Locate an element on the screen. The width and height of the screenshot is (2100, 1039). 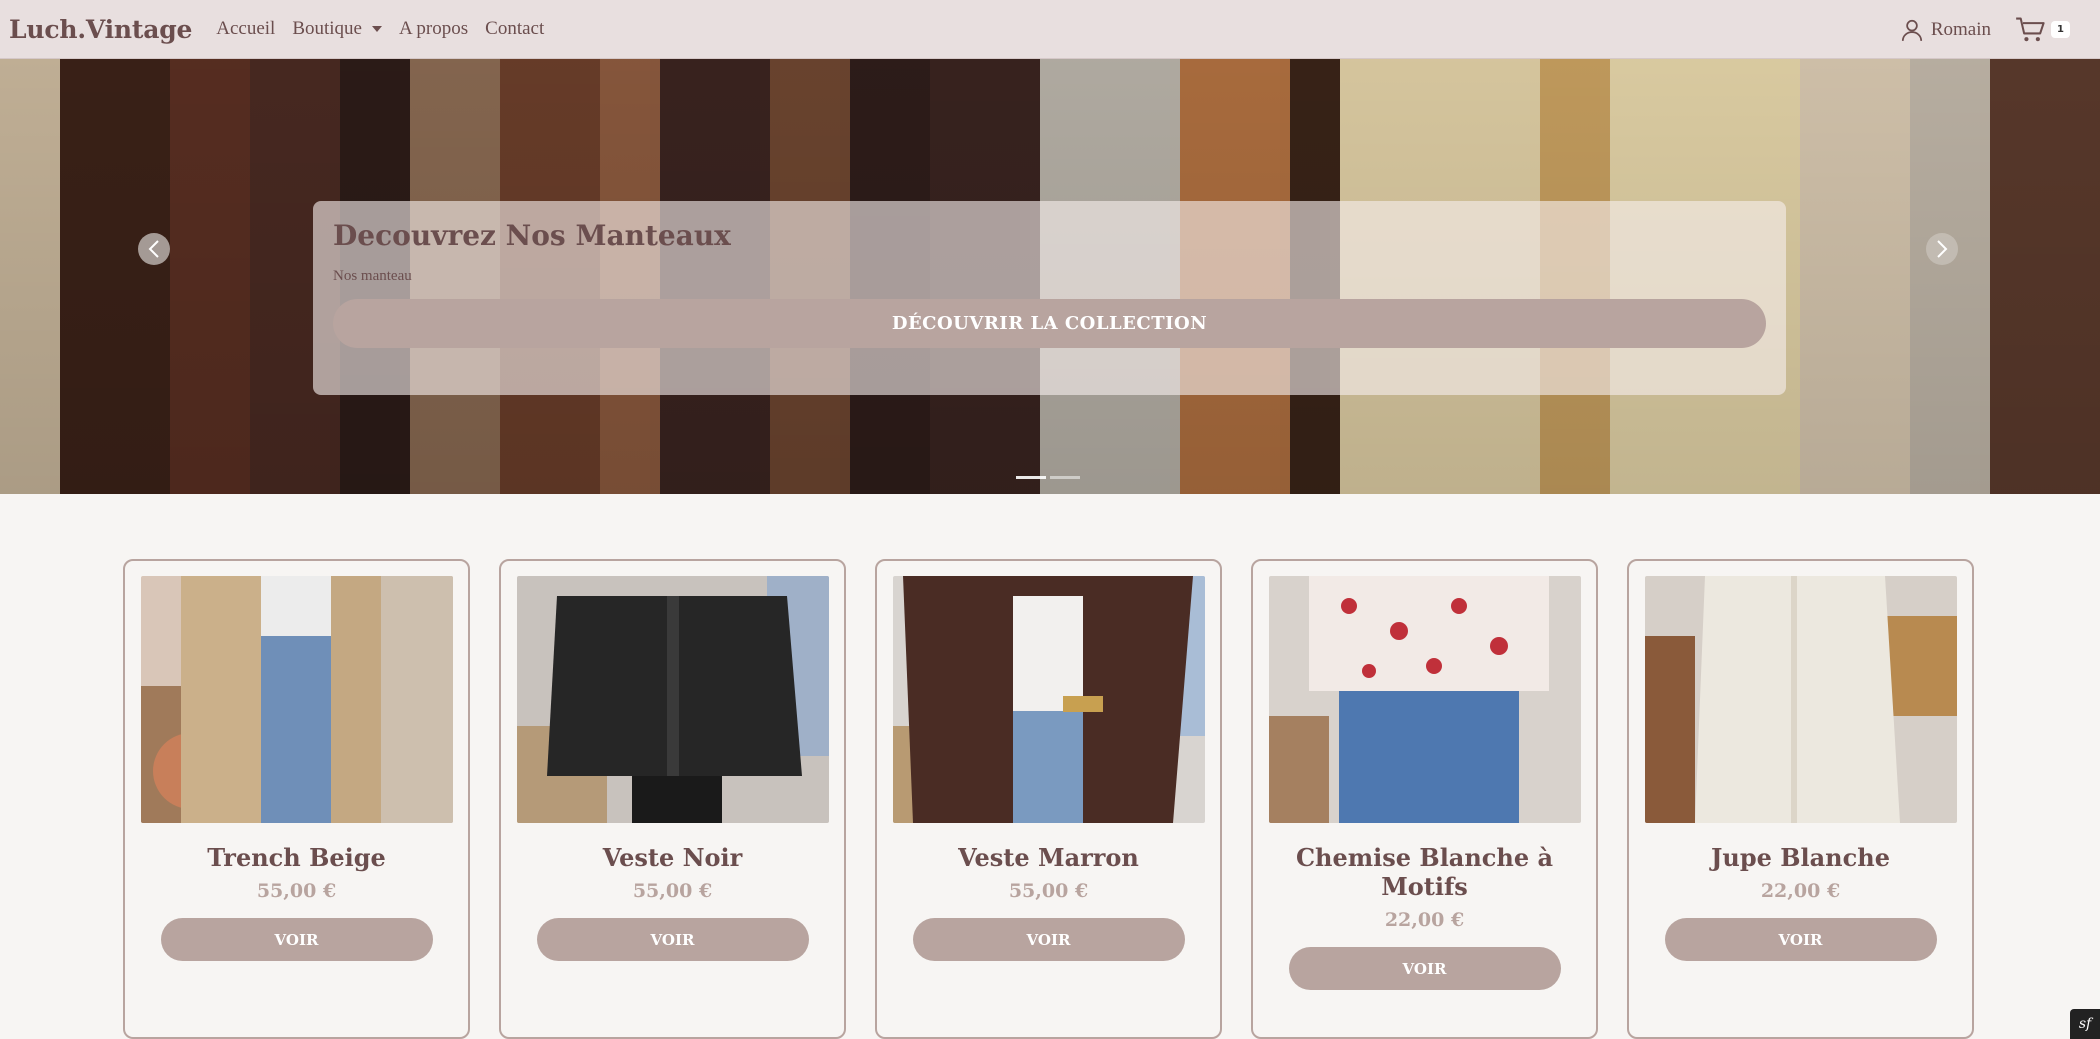
veste-marron-photo is located at coordinates (1048, 699).